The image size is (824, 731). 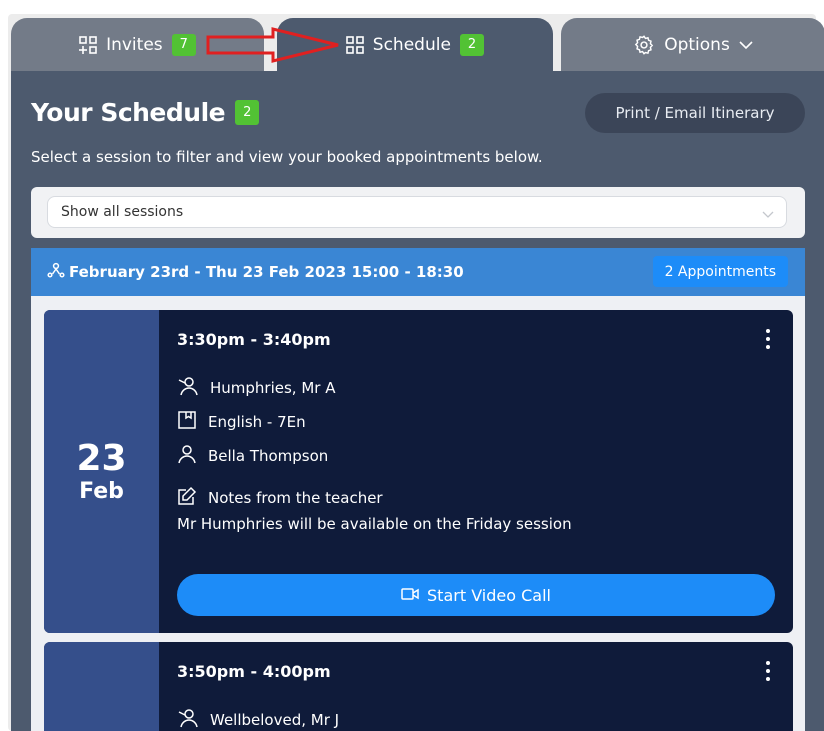 I want to click on teacher-row: Wellbeloved, Mr J, so click(x=258, y=719).